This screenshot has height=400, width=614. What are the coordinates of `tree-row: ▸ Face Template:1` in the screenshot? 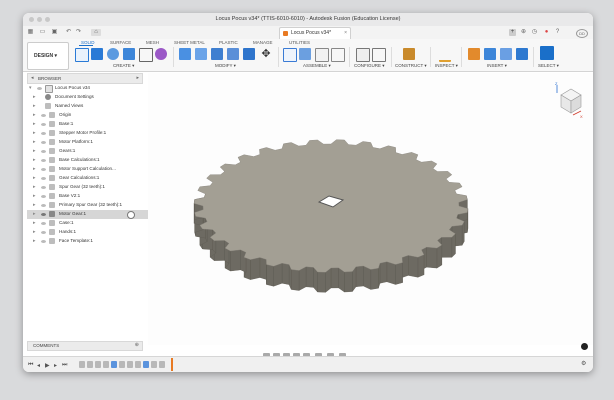 It's located at (92, 241).